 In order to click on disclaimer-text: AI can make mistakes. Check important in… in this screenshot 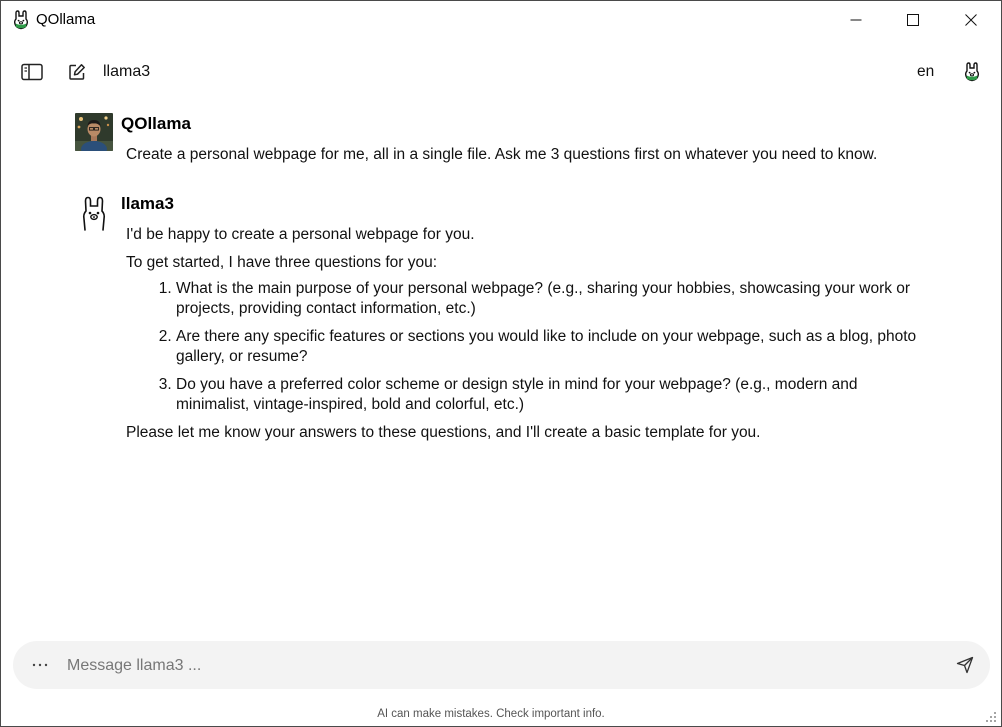, I will do `click(491, 714)`.